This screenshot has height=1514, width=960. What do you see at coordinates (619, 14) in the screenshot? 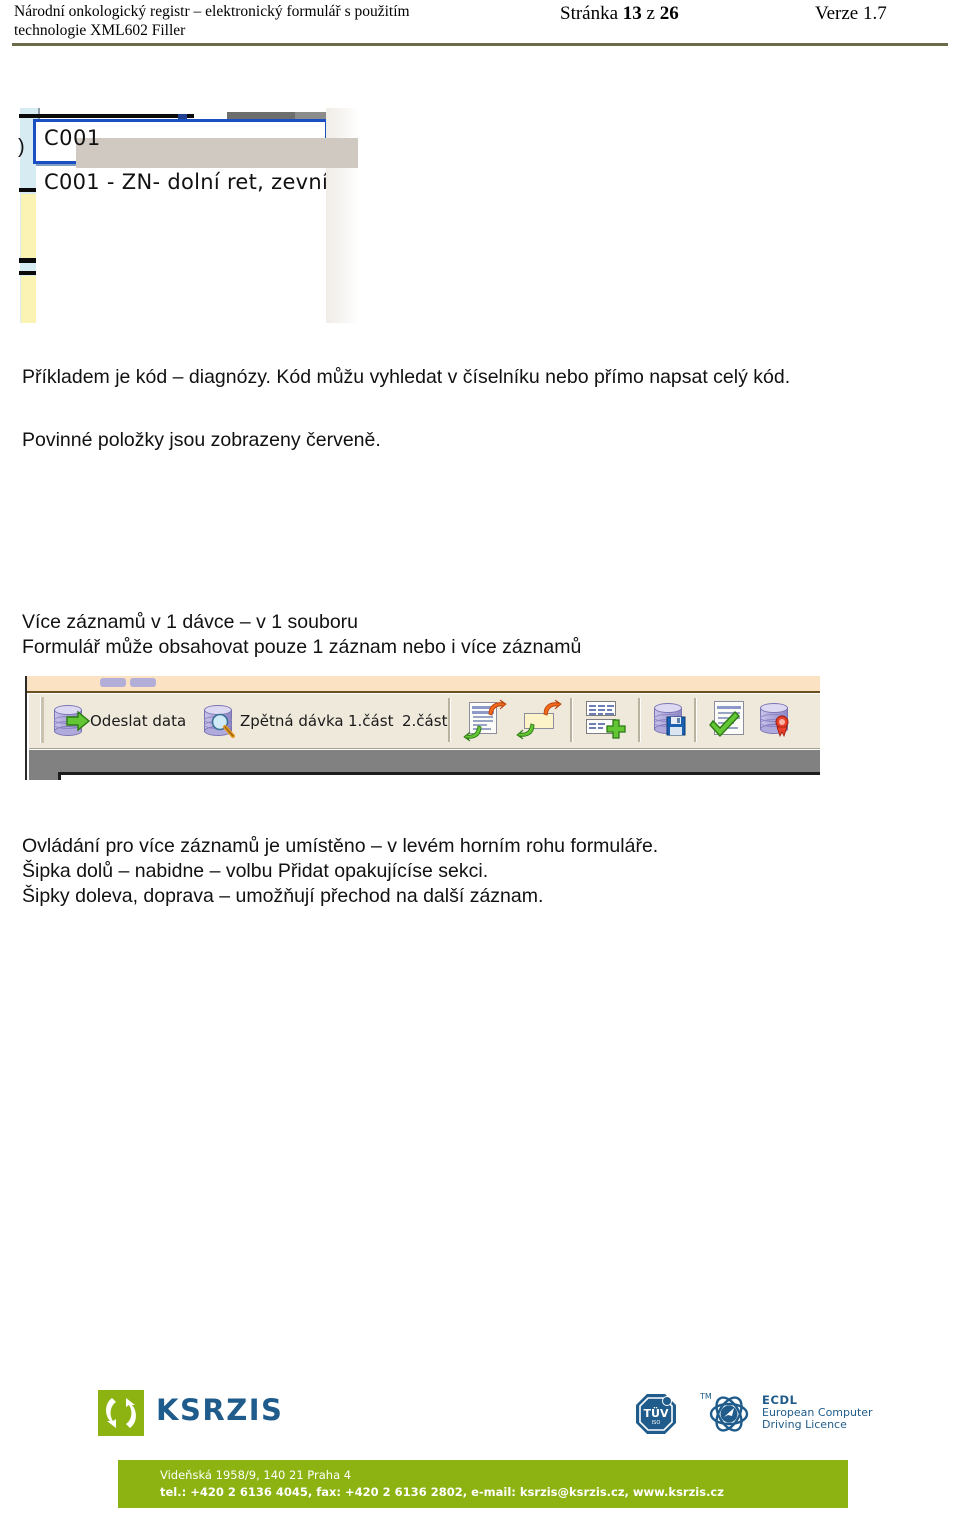
I see `header-page-number: Stránka 13 z 26` at bounding box center [619, 14].